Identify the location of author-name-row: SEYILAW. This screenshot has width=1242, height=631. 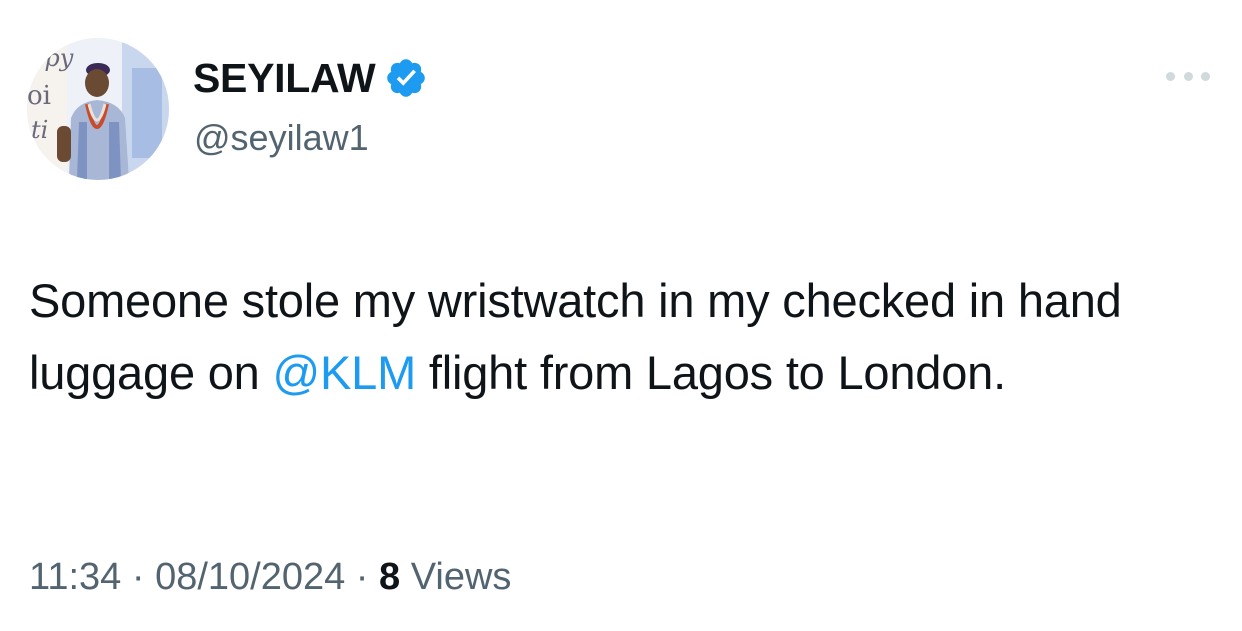
(310, 78).